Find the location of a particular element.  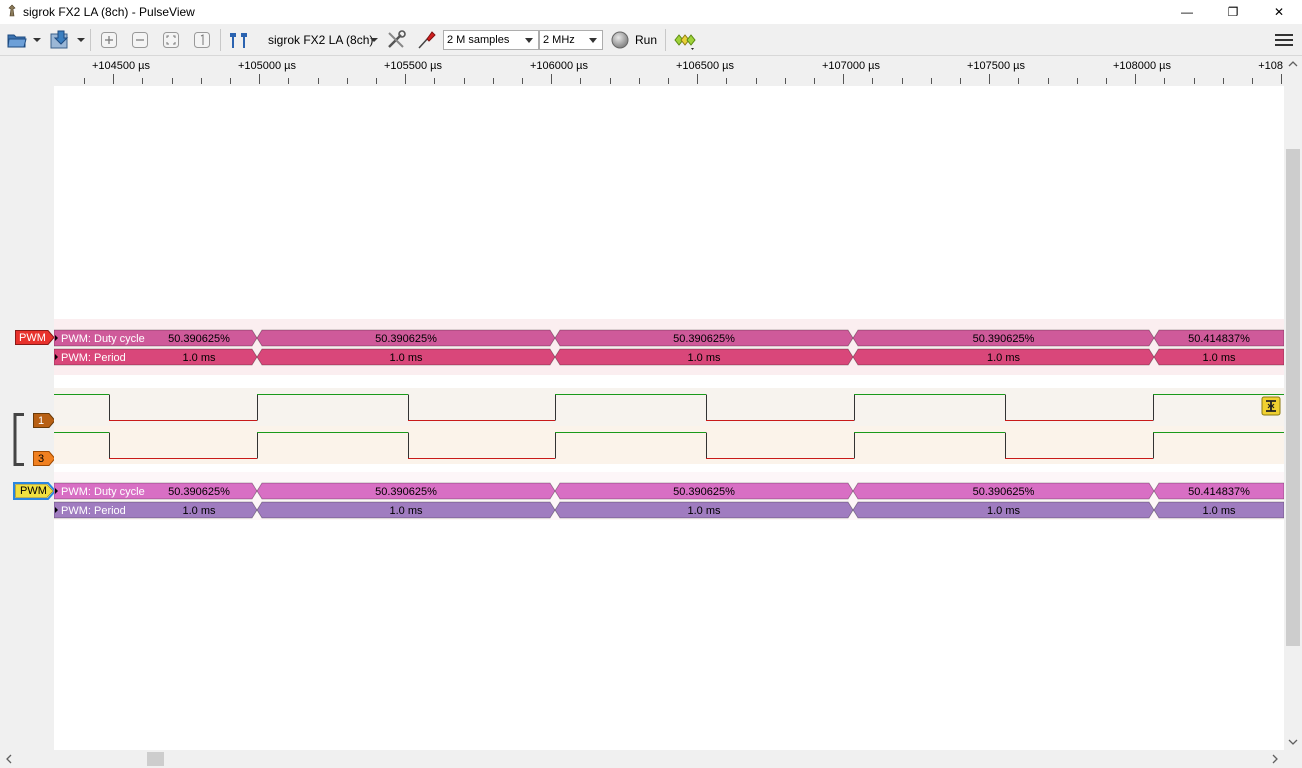

scroll-up-icon is located at coordinates (1293, 64).